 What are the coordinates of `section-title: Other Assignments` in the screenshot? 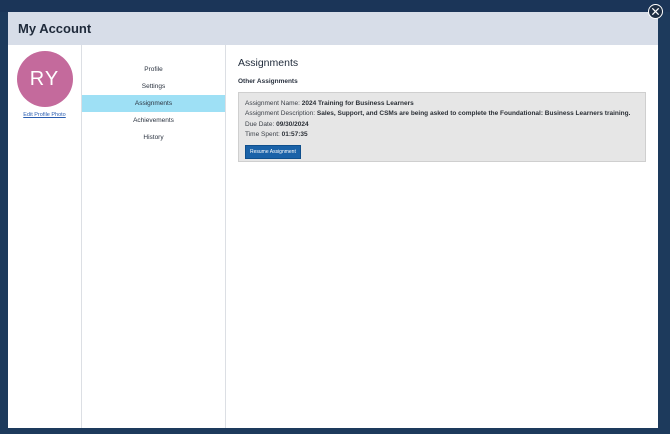 It's located at (268, 81).